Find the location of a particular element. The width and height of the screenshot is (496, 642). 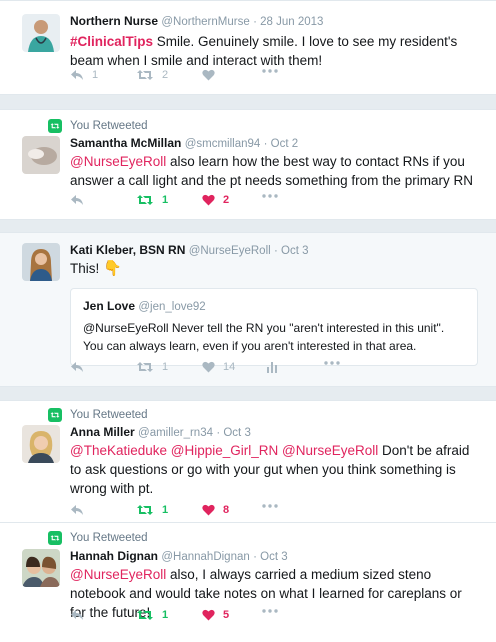

like-count: 14 is located at coordinates (229, 367).